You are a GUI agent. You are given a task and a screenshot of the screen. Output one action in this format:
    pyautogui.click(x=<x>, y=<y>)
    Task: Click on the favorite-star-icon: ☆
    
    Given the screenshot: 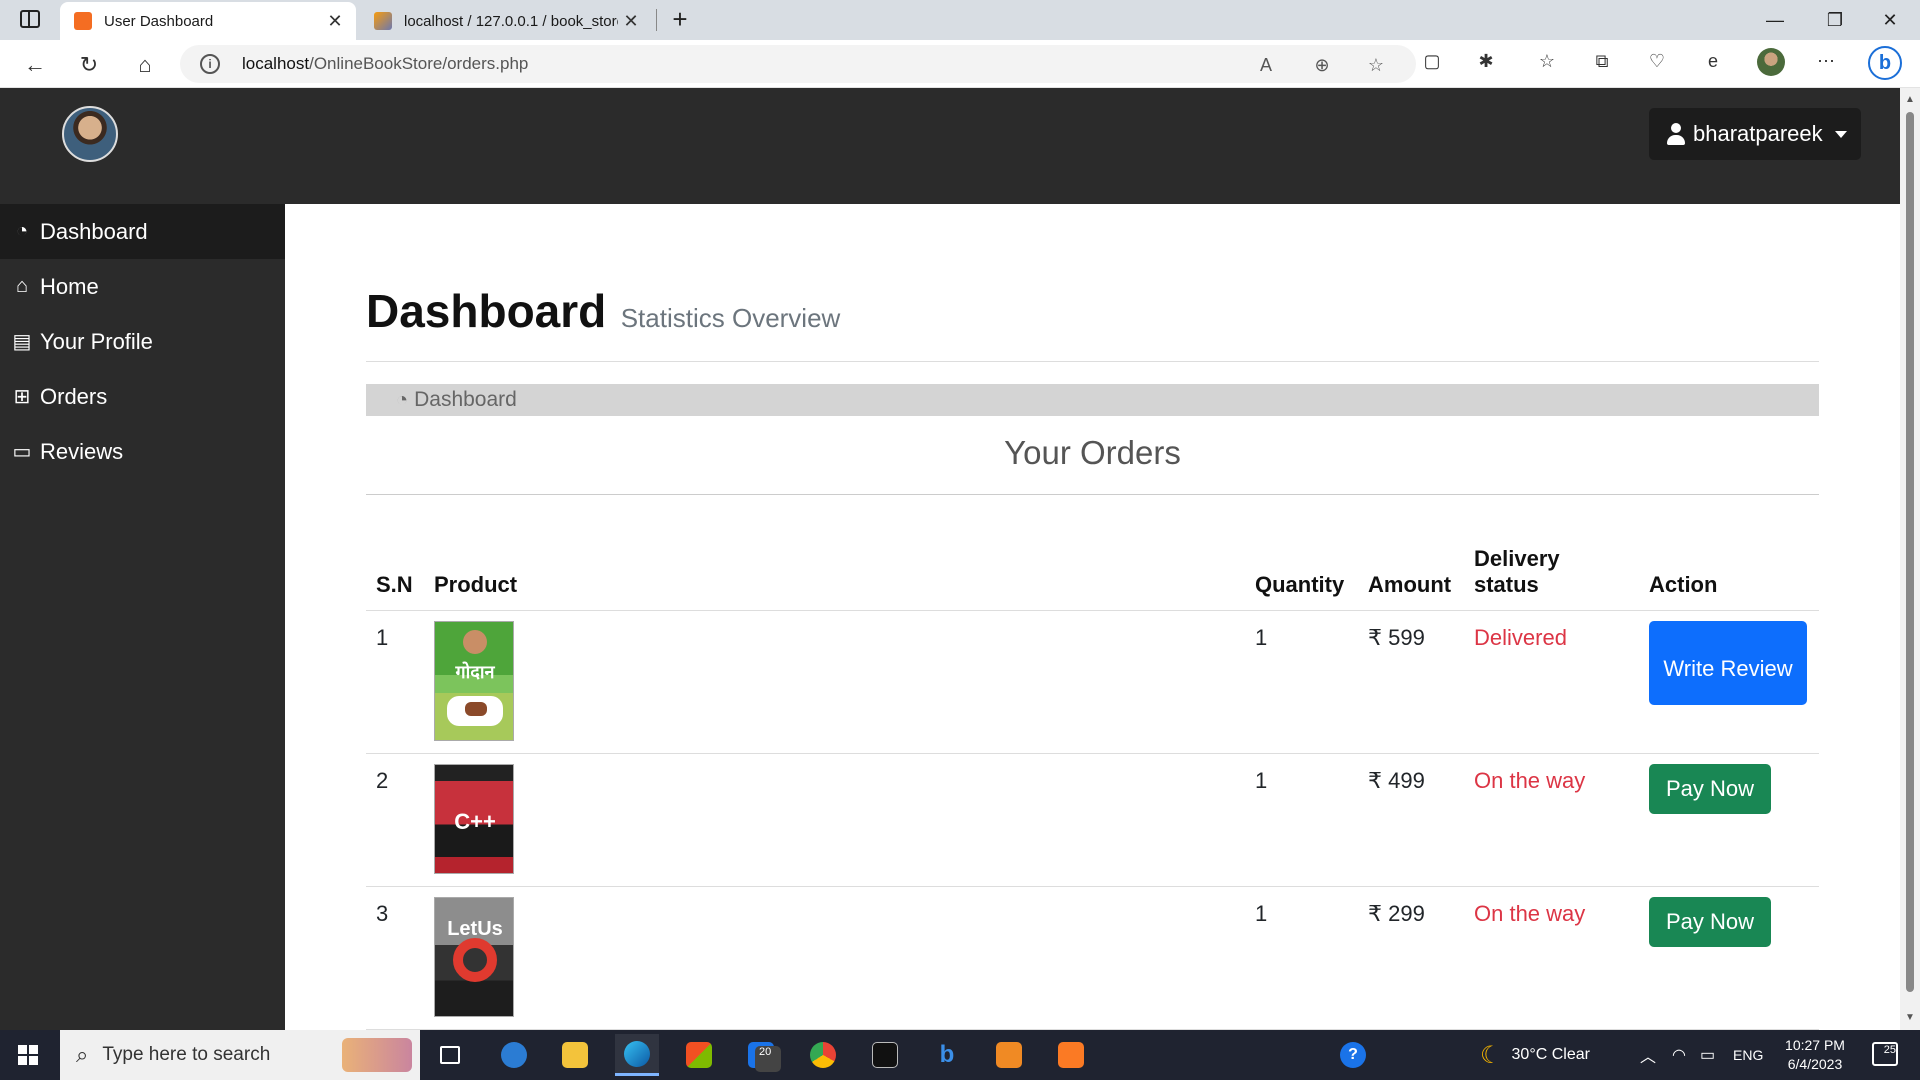 What is the action you would take?
    pyautogui.click(x=1376, y=65)
    